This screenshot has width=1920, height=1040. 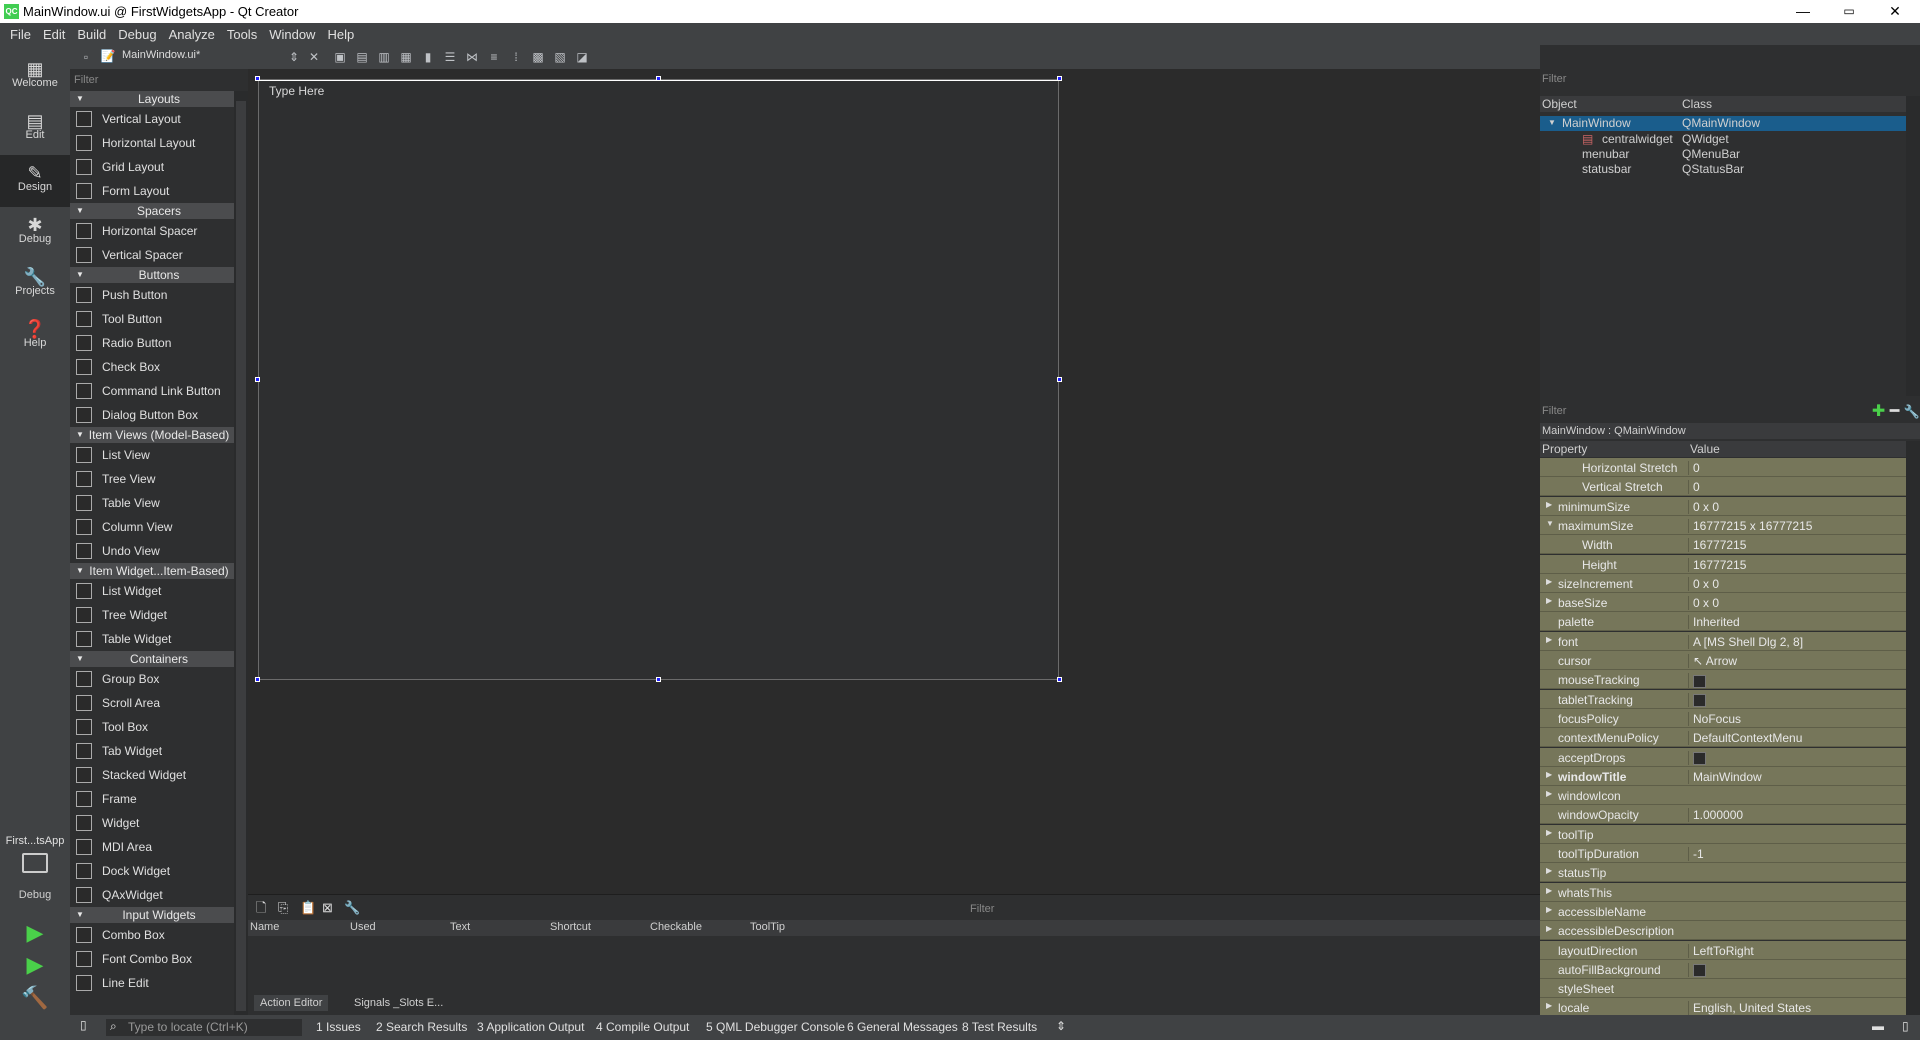 What do you see at coordinates (1878, 1026) in the screenshot?
I see `output-toggle-icon: ▬` at bounding box center [1878, 1026].